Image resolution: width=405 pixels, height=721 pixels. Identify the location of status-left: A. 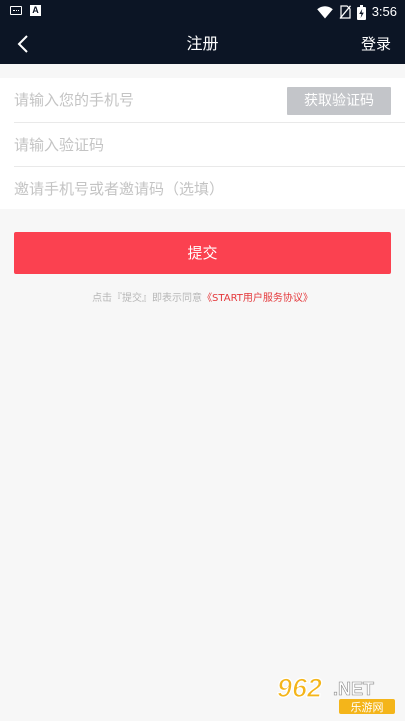
(25, 10).